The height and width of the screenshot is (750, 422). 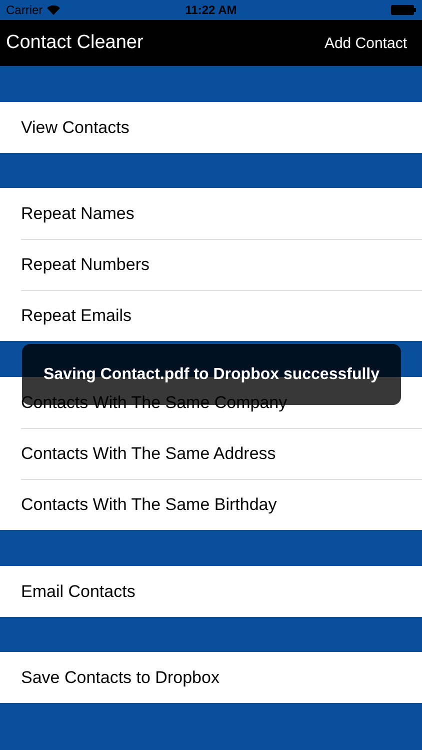 I want to click on menu-item: Repeat Numbers, so click(x=85, y=264).